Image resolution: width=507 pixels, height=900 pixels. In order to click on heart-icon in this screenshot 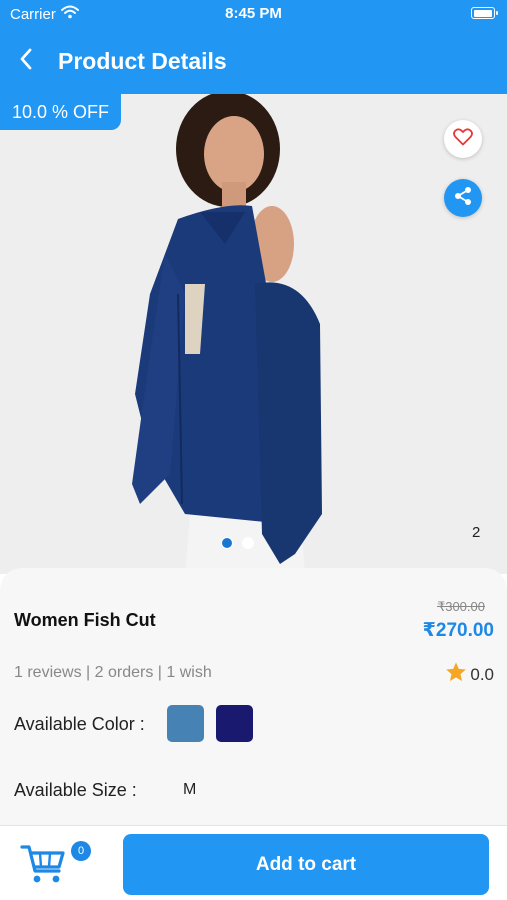, I will do `click(463, 139)`.